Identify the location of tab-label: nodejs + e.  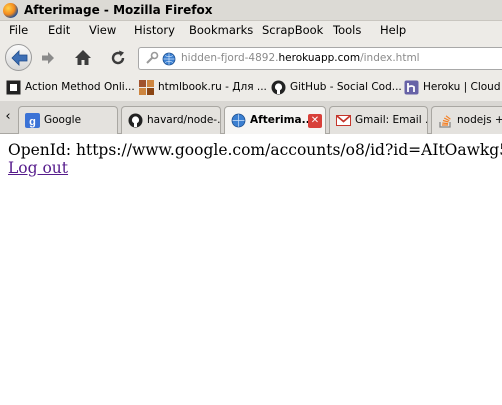
(479, 120).